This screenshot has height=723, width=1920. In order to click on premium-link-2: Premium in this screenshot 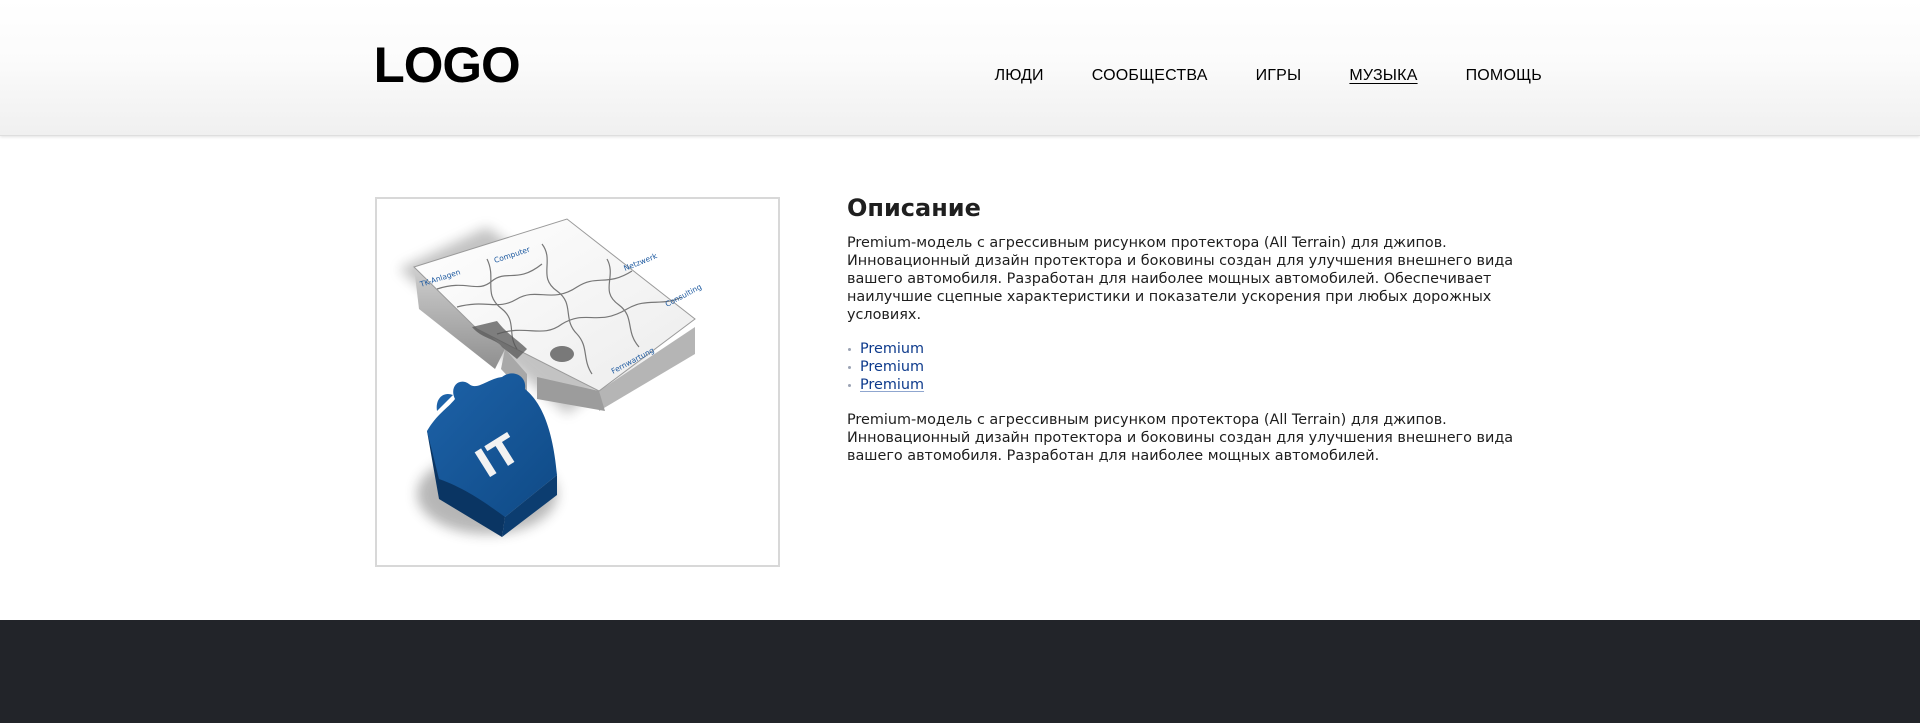, I will do `click(892, 367)`.